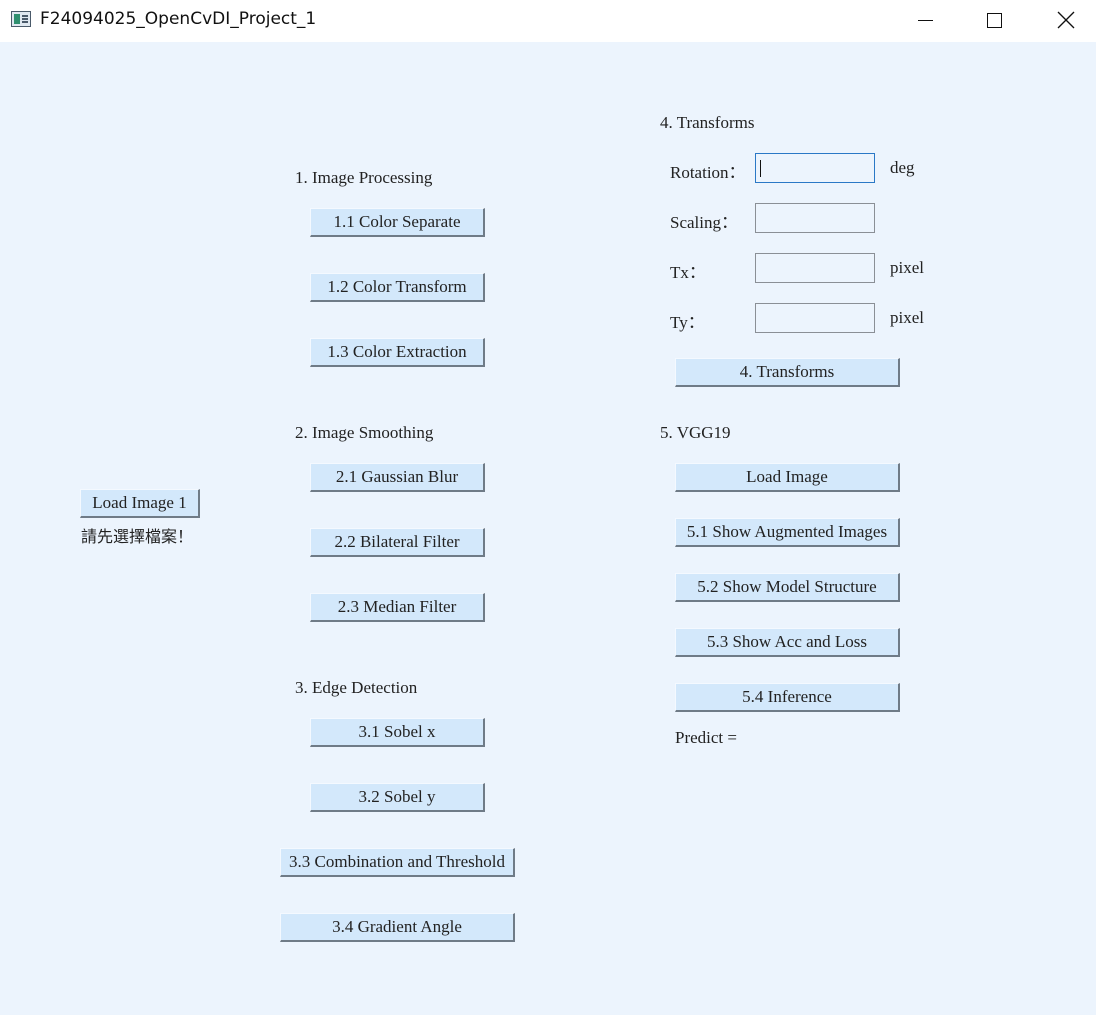 The width and height of the screenshot is (1096, 1015). I want to click on rotation-label: Rotation：, so click(708, 172).